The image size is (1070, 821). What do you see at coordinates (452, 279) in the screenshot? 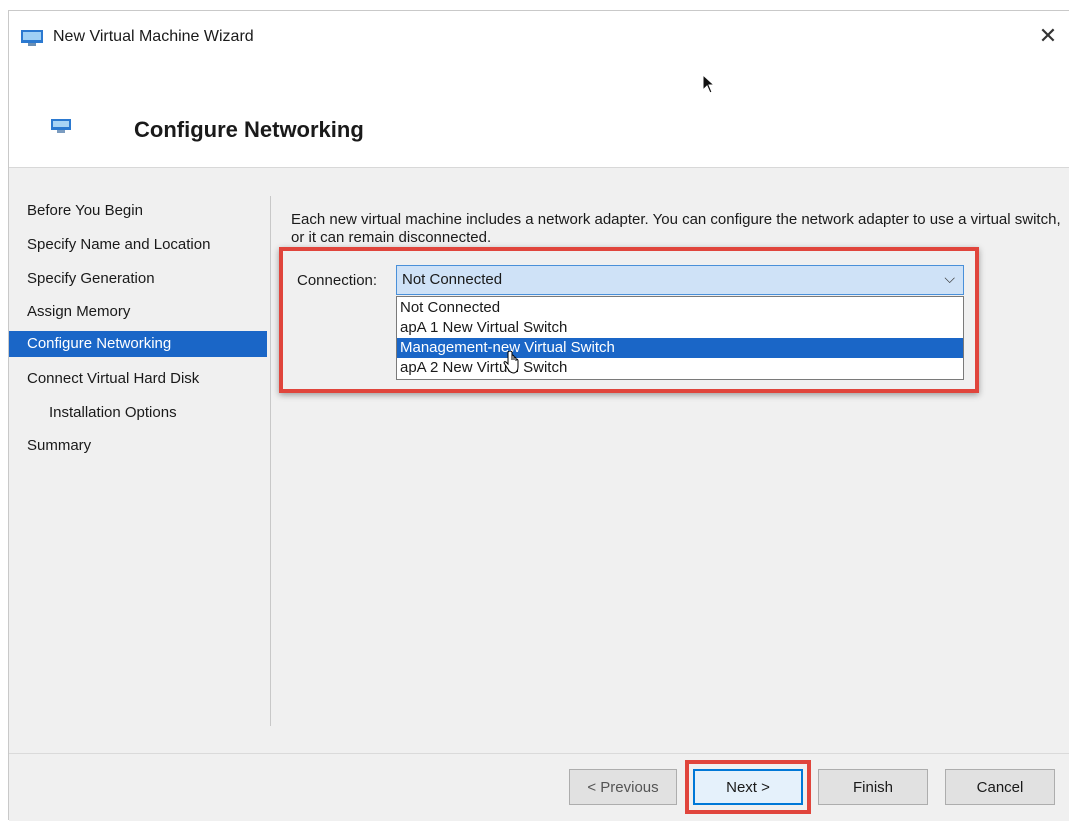
I see `connection-value: Not Connected` at bounding box center [452, 279].